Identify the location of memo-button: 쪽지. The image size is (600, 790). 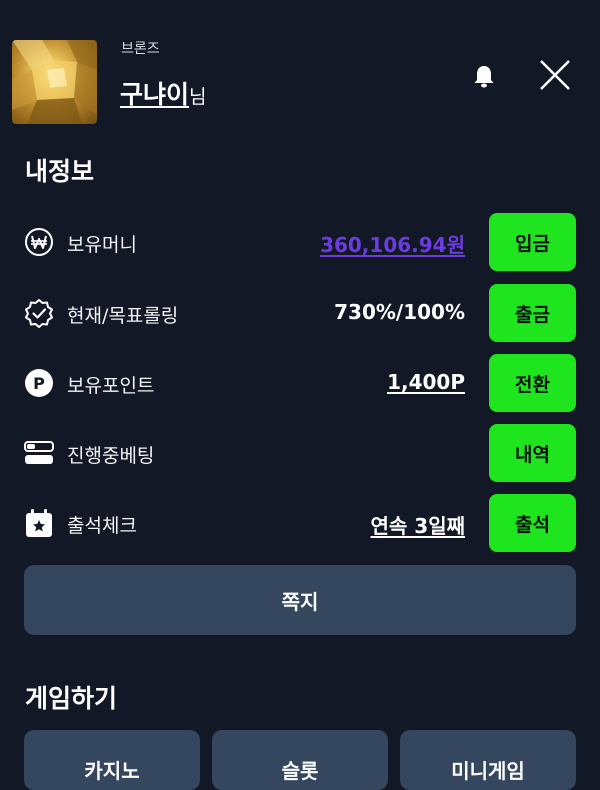
(300, 600).